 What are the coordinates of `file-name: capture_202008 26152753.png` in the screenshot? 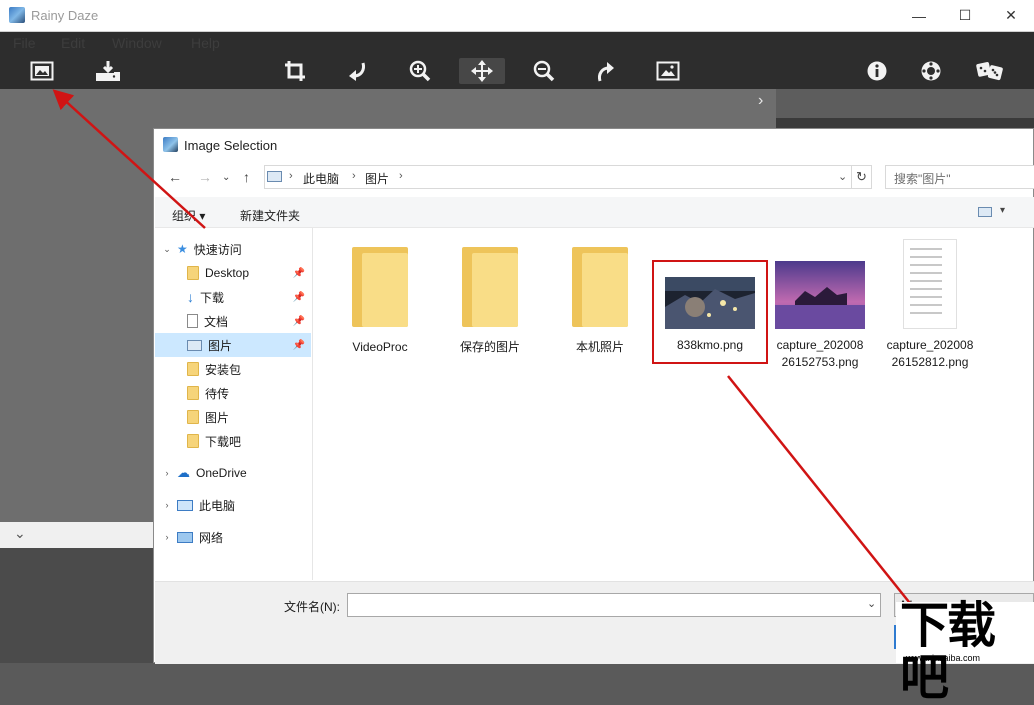 It's located at (820, 353).